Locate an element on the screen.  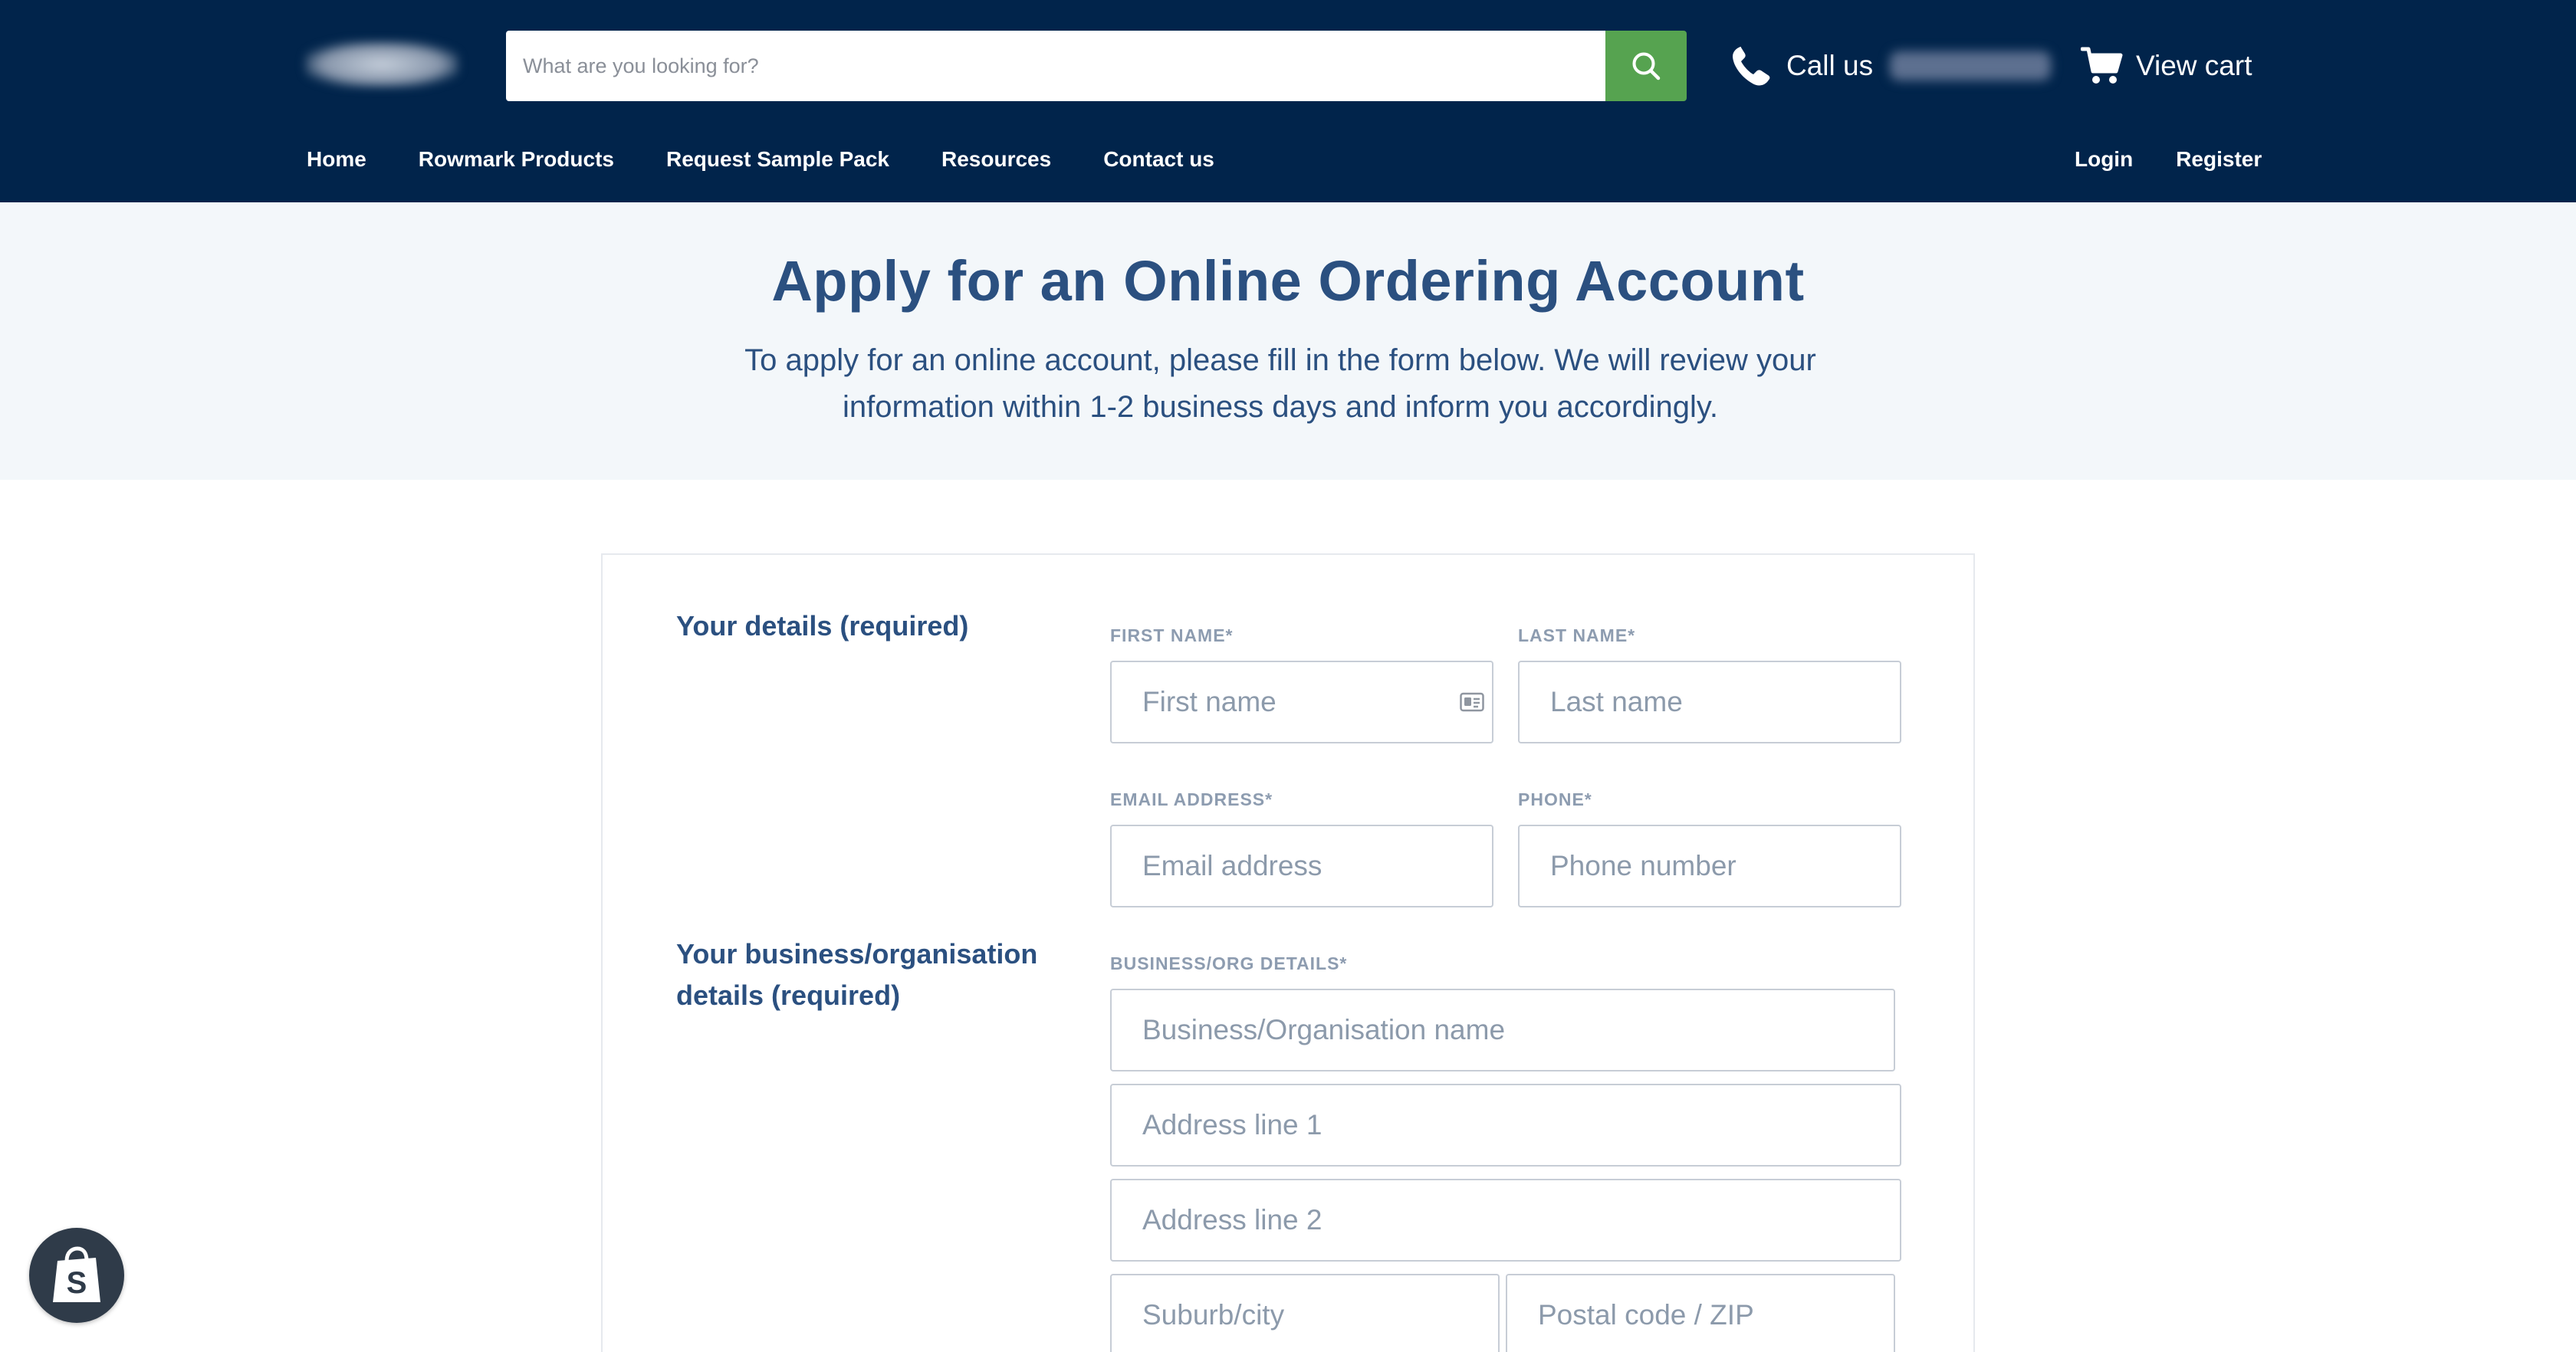
business-heading-line2: details (required) is located at coordinates (789, 995).